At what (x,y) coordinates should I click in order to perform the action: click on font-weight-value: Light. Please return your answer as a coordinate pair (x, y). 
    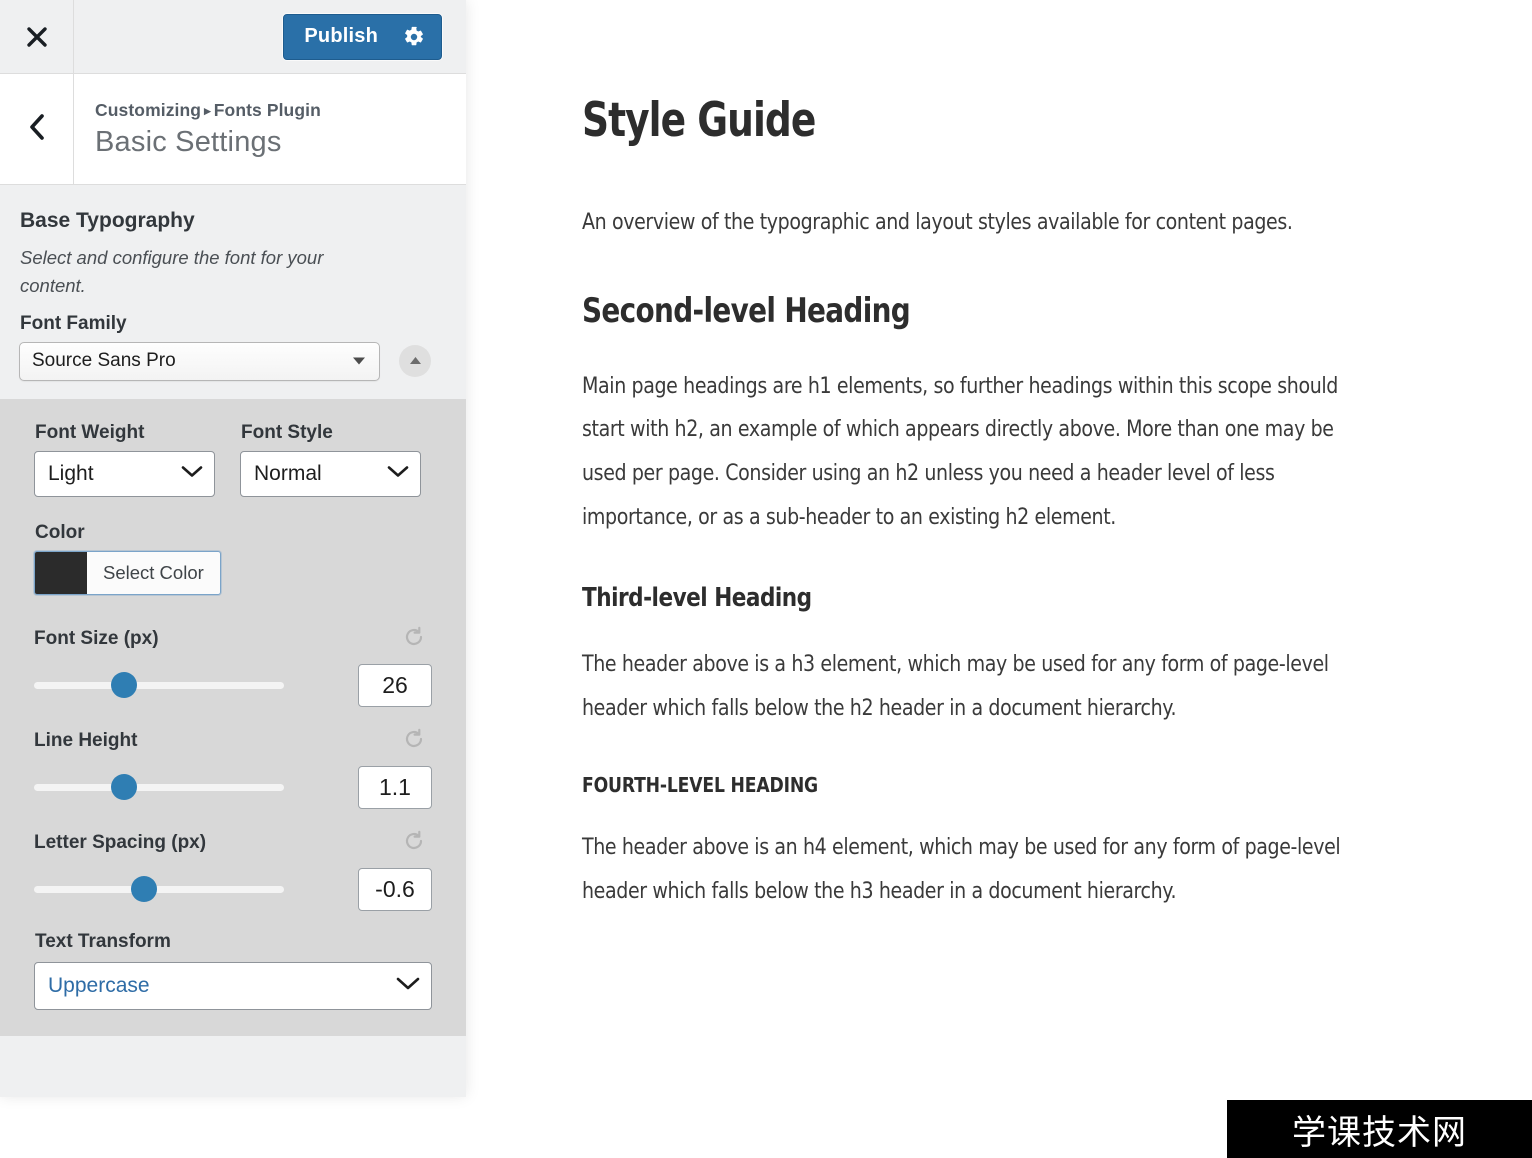
    Looking at the image, I should click on (71, 473).